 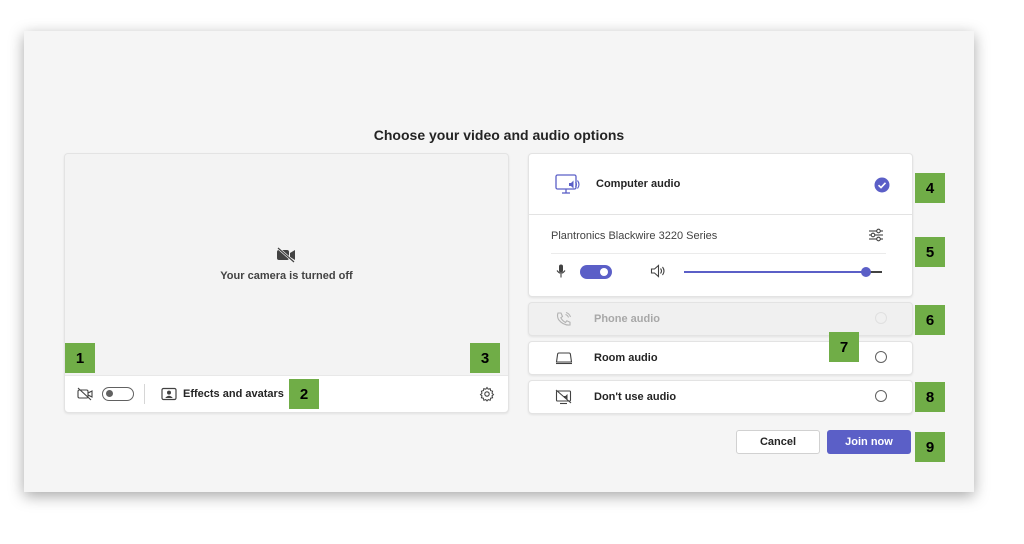 I want to click on volume-slider-rest, so click(x=876, y=272).